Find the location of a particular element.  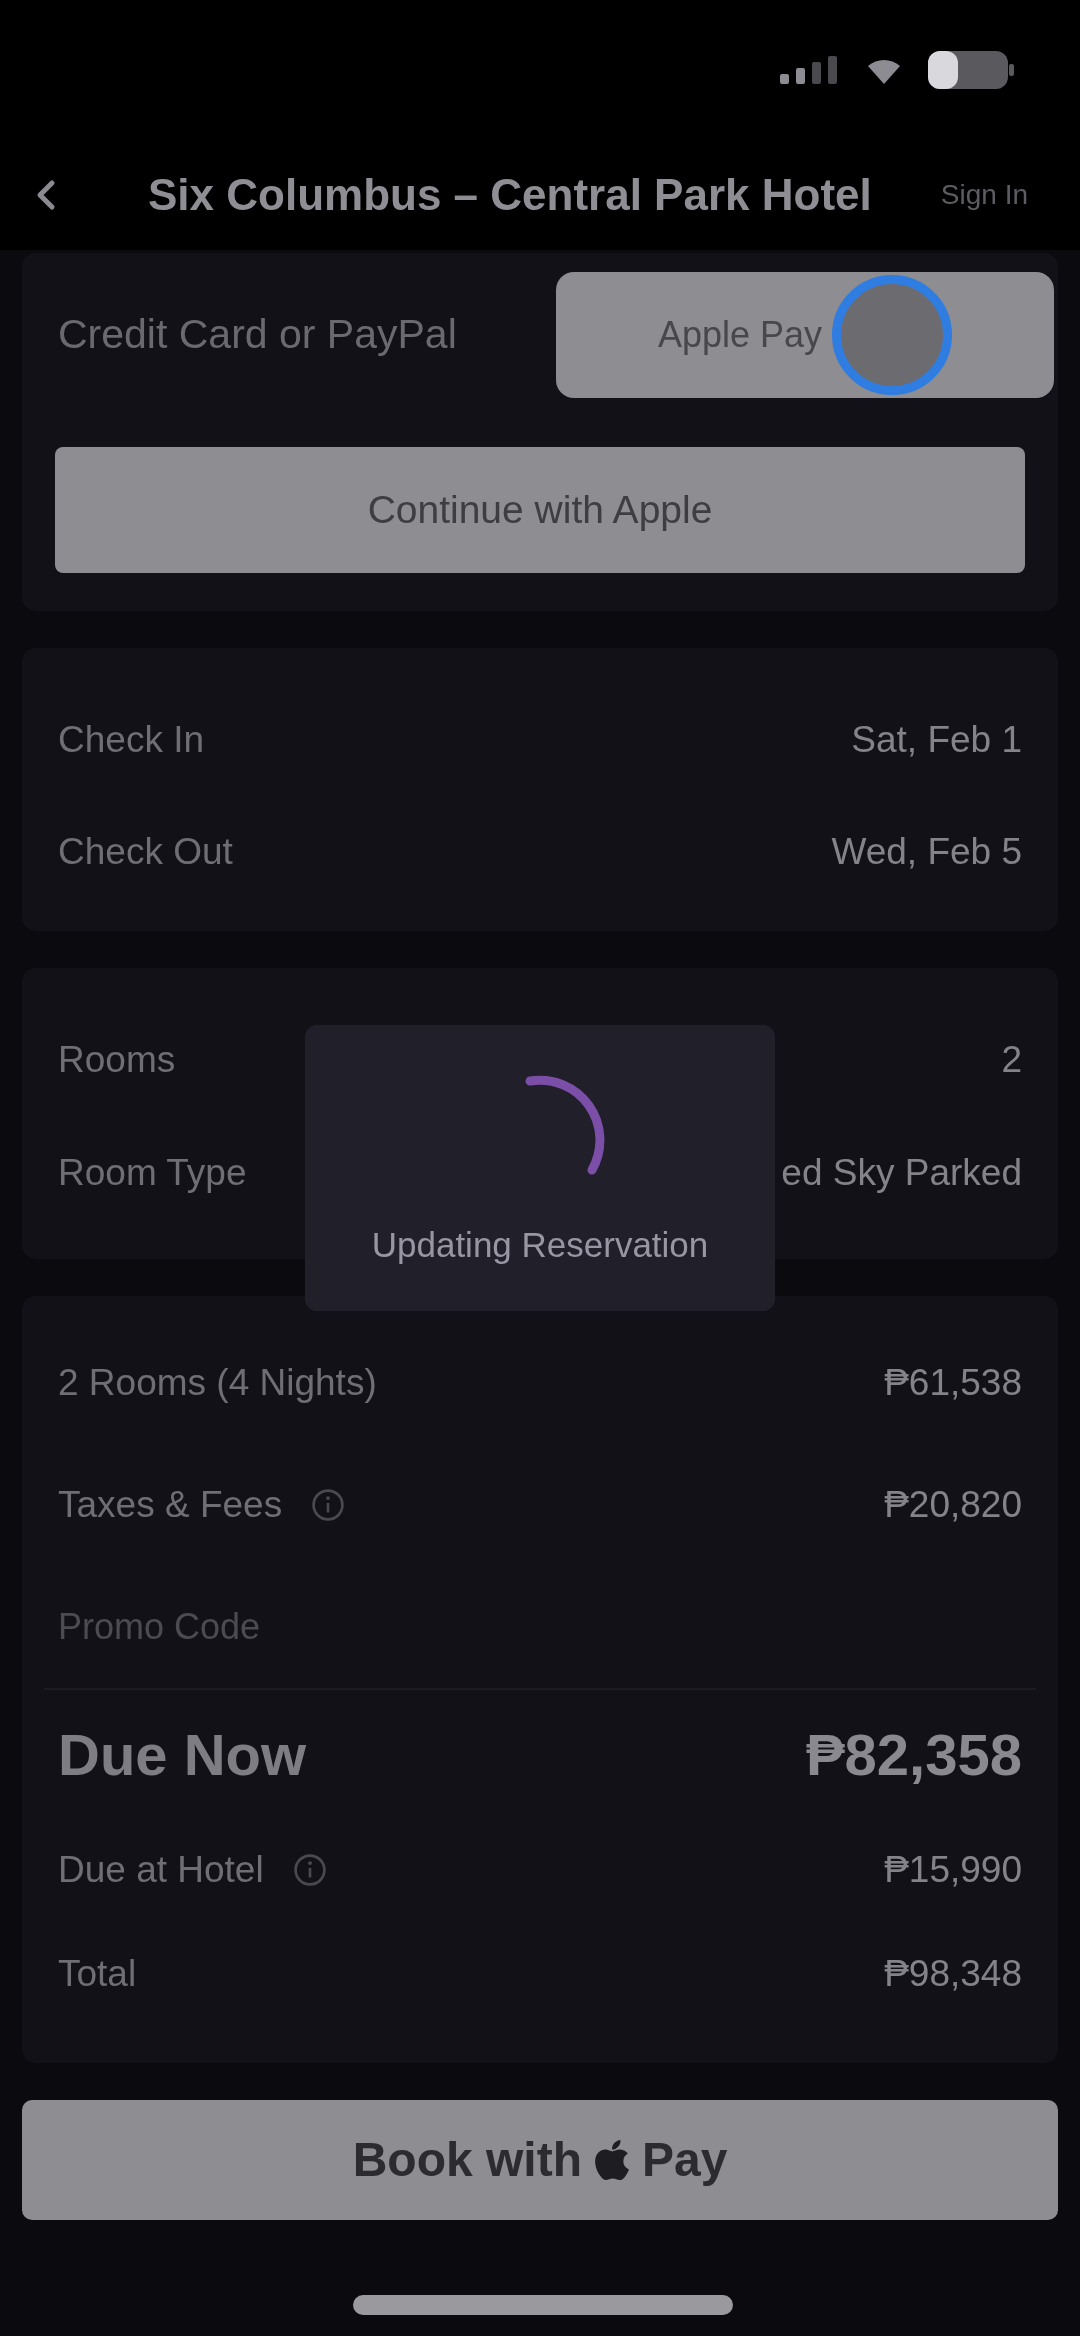

sign-in-link: Sign In is located at coordinates (984, 195).